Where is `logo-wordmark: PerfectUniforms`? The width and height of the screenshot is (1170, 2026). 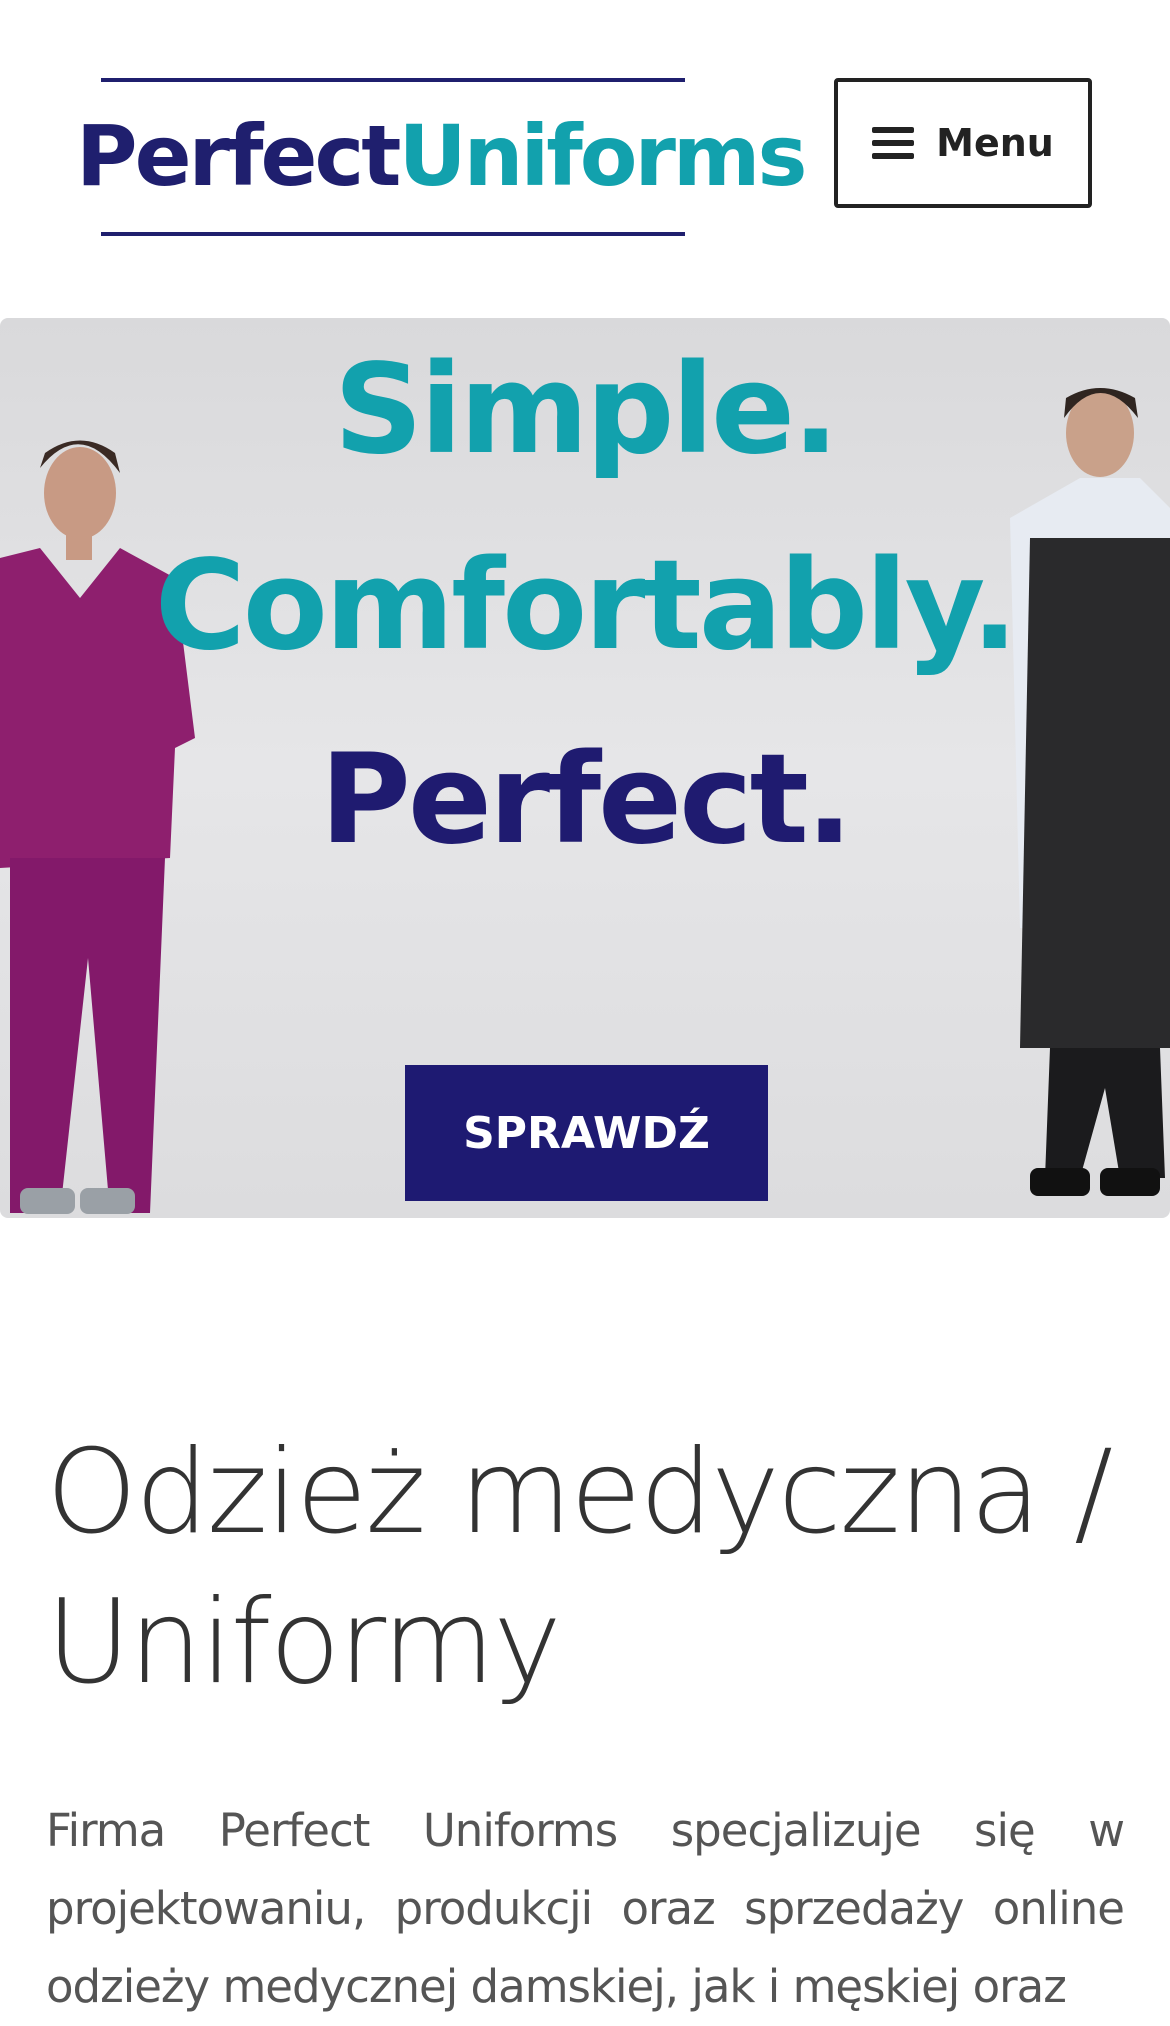
logo-wordmark: PerfectUniforms is located at coordinates (441, 156).